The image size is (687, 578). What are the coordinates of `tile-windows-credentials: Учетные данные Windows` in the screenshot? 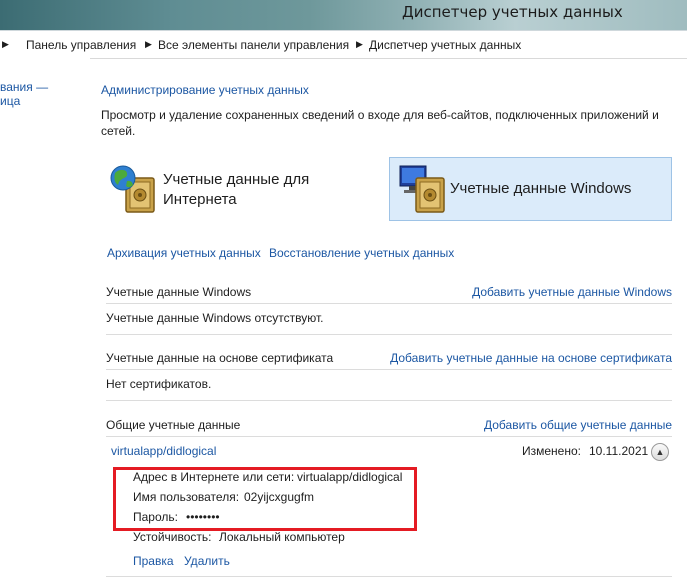 It's located at (530, 189).